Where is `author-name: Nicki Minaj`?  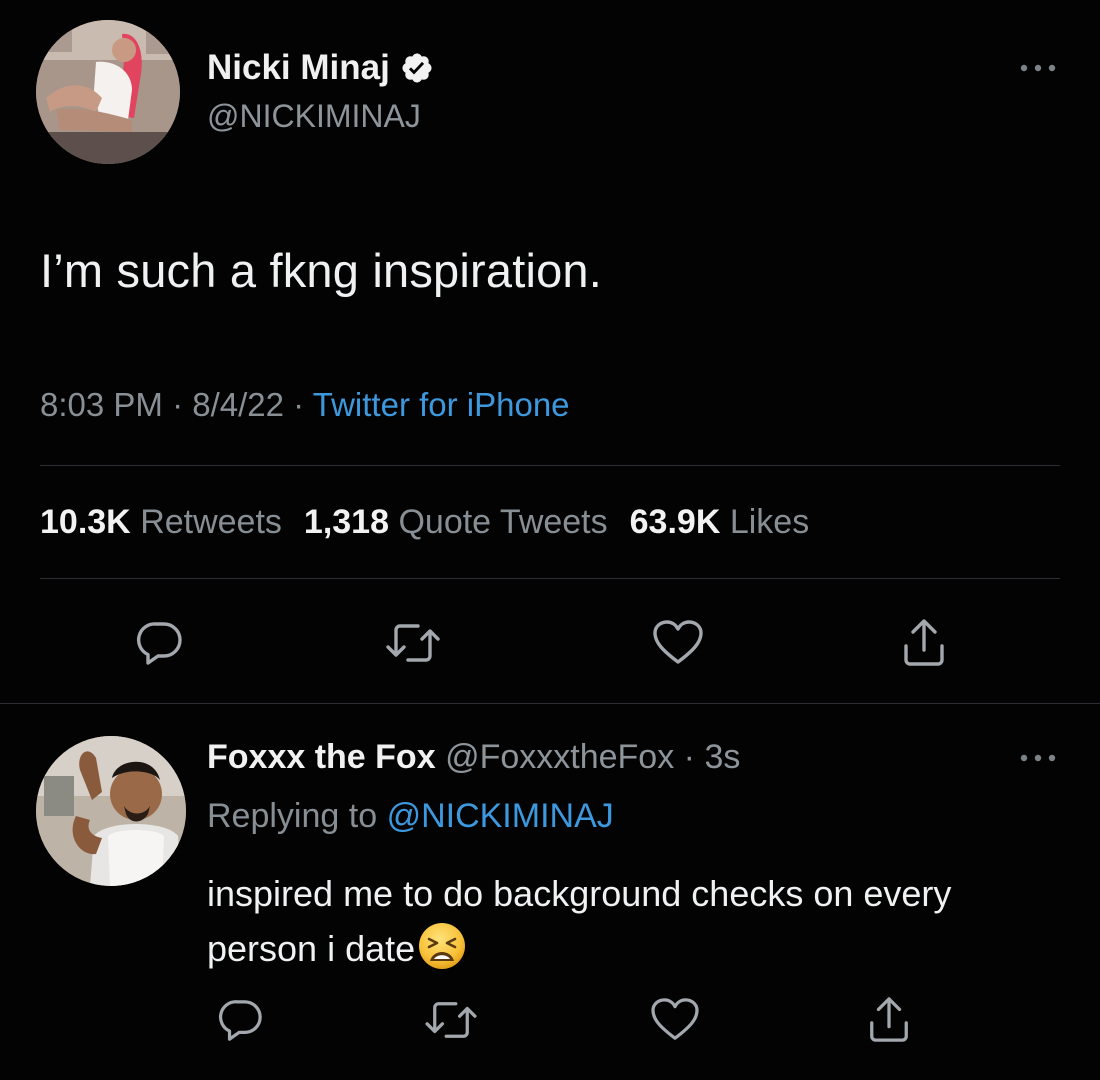
author-name: Nicki Minaj is located at coordinates (298, 68).